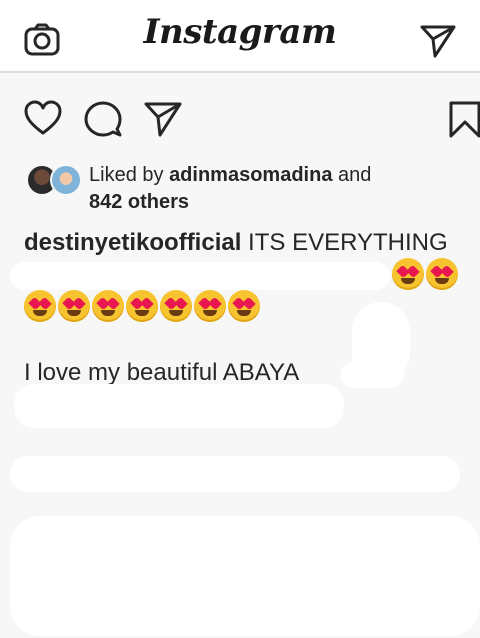 The height and width of the screenshot is (638, 480). What do you see at coordinates (250, 175) in the screenshot?
I see `liker-username: adinmasomadina` at bounding box center [250, 175].